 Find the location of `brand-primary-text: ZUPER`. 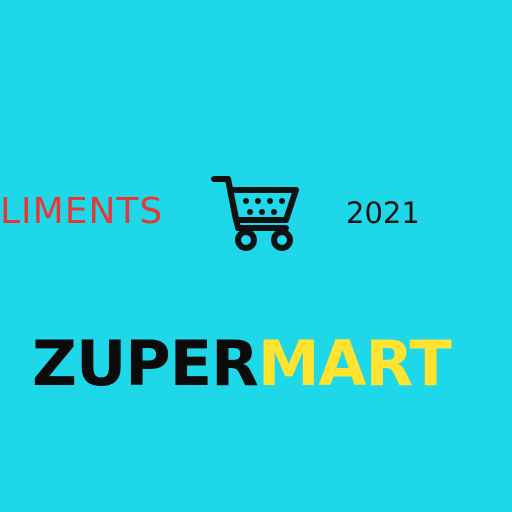

brand-primary-text: ZUPER is located at coordinates (145, 363).